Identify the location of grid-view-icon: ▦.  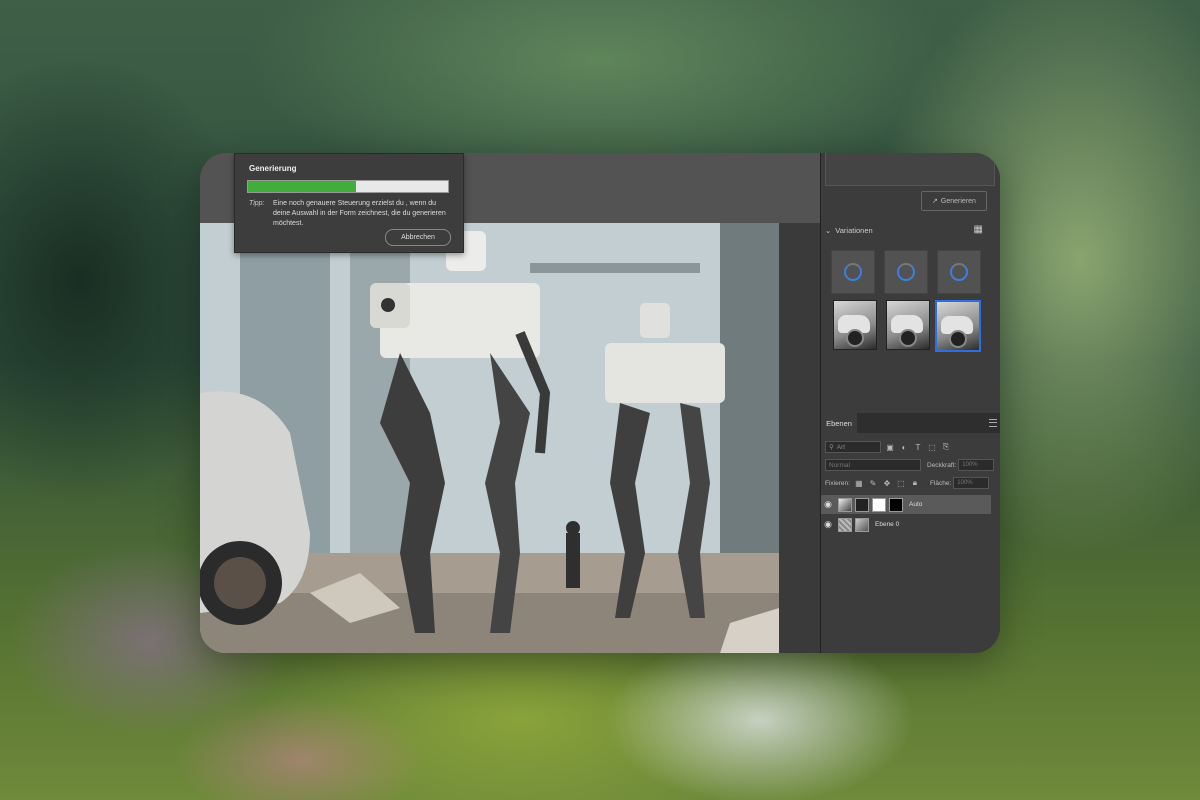
(978, 229).